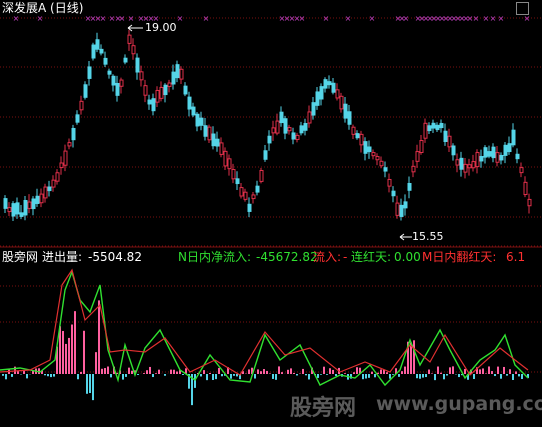 This screenshot has height=427, width=542. What do you see at coordinates (20, 257) in the screenshot?
I see `indicator-name: 股旁网` at bounding box center [20, 257].